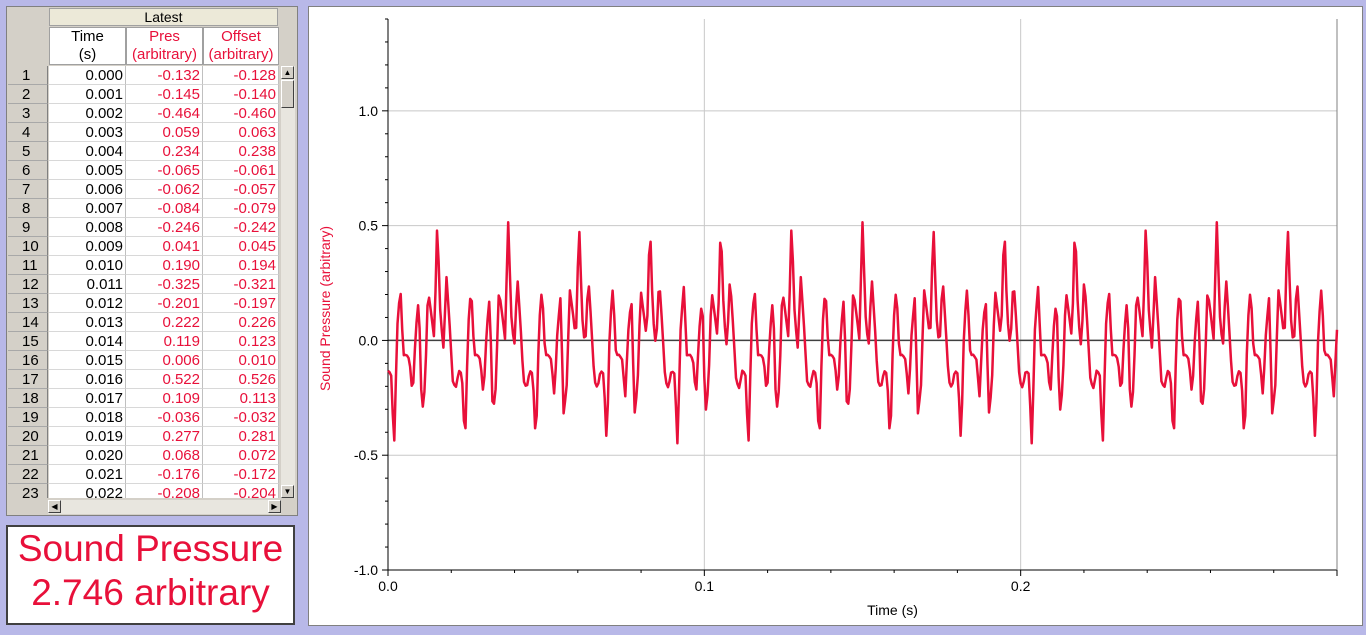  Describe the element at coordinates (241, 46) in the screenshot. I see `column-header-offset: Offset (arbitrary)` at that location.